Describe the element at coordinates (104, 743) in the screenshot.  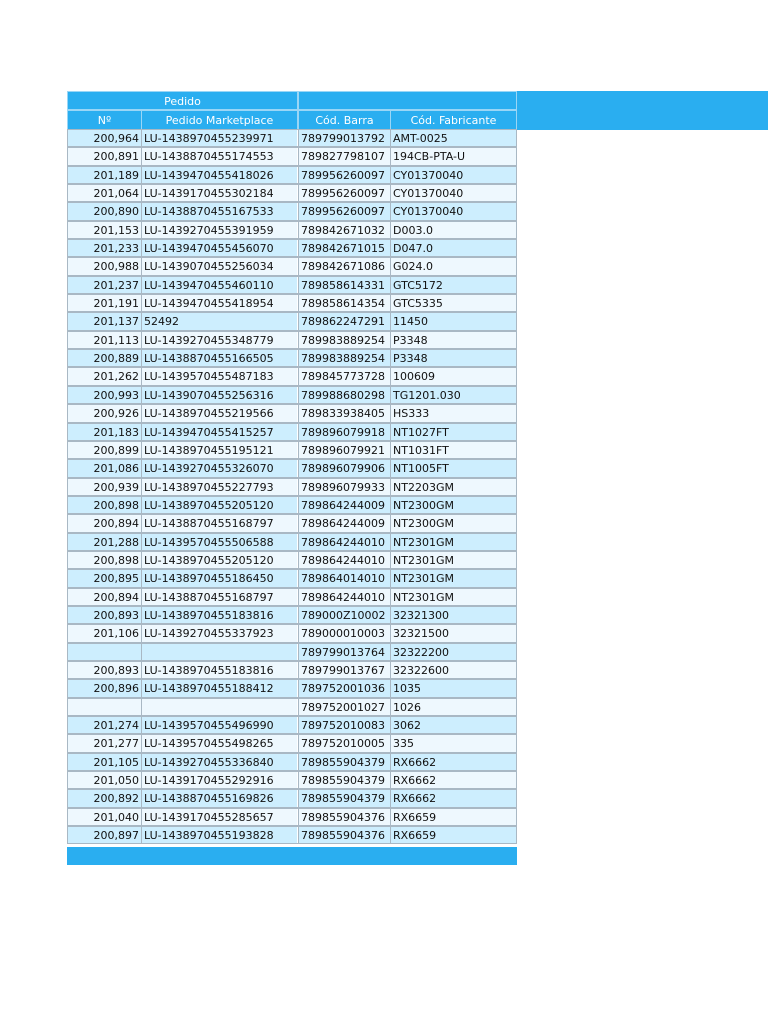
I see `cell-pedido-num: 201,277` at that location.